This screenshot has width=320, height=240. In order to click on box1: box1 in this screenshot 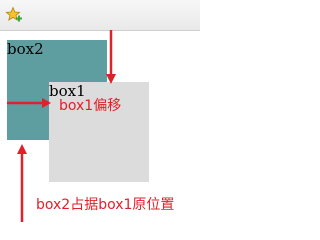, I will do `click(99, 132)`.